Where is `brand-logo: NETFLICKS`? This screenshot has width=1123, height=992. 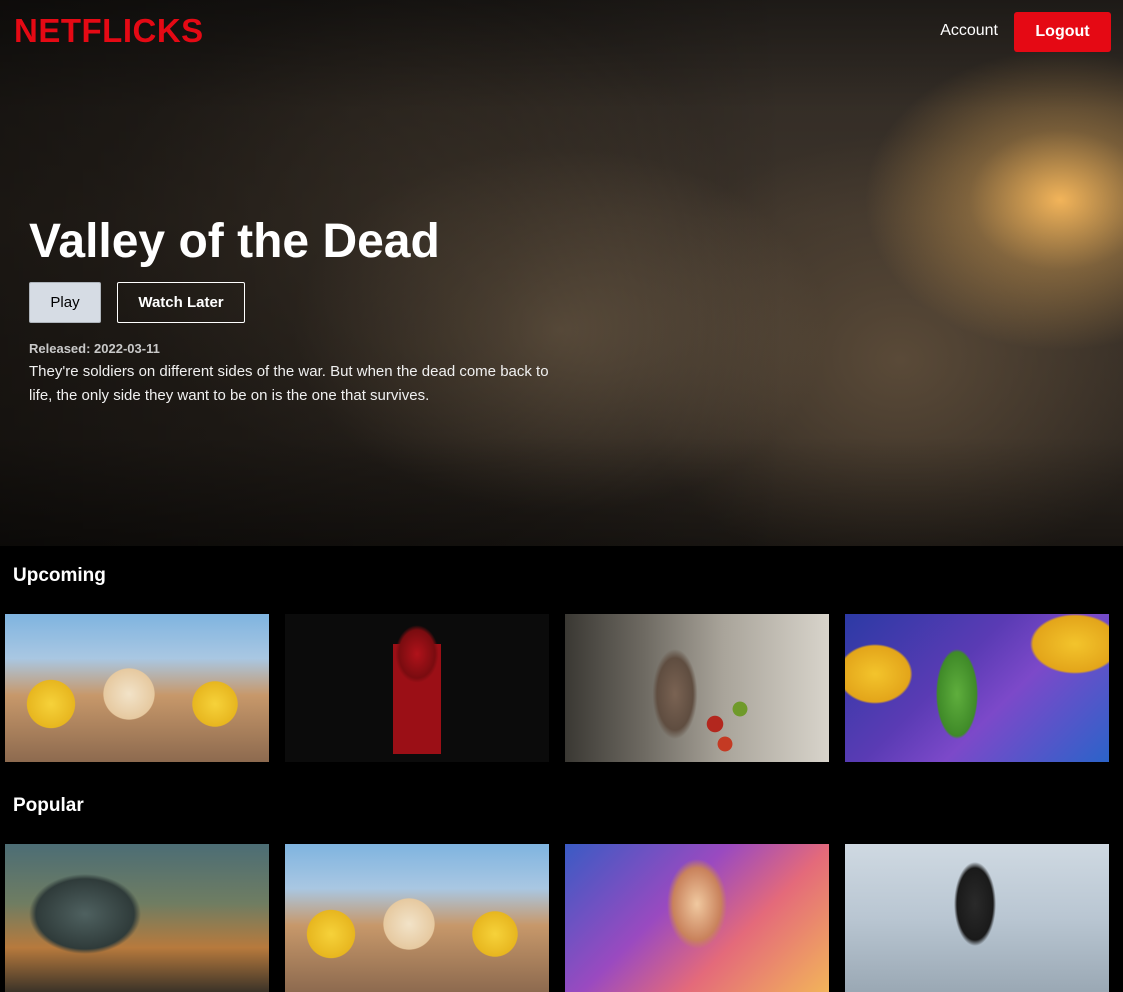 brand-logo: NETFLICKS is located at coordinates (109, 31).